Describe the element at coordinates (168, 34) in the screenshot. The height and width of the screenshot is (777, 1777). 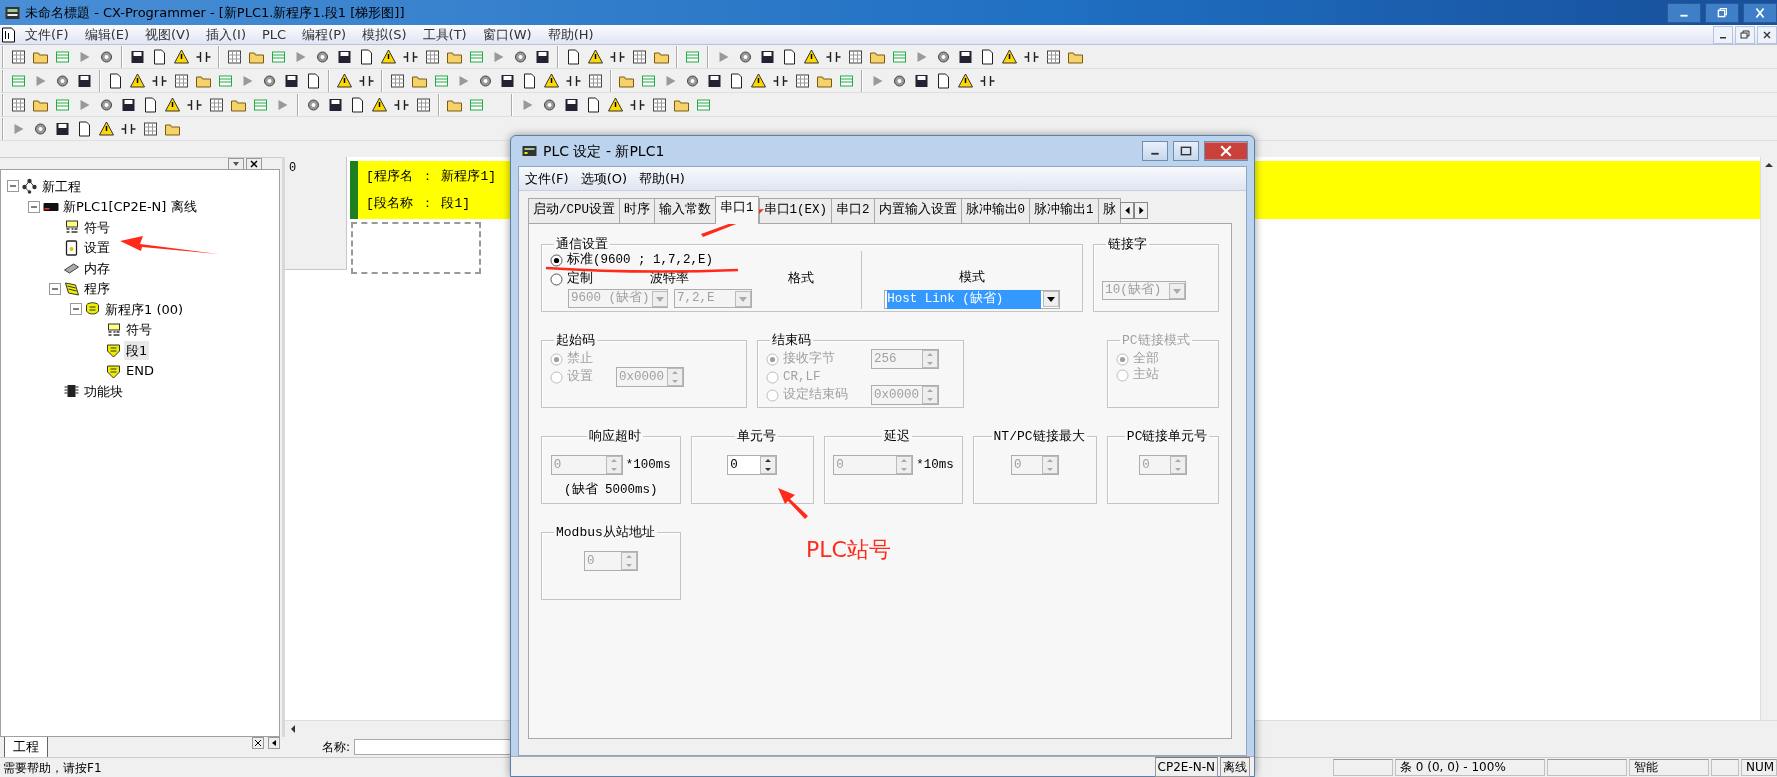
I see `menu-item: 视图(V)` at that location.